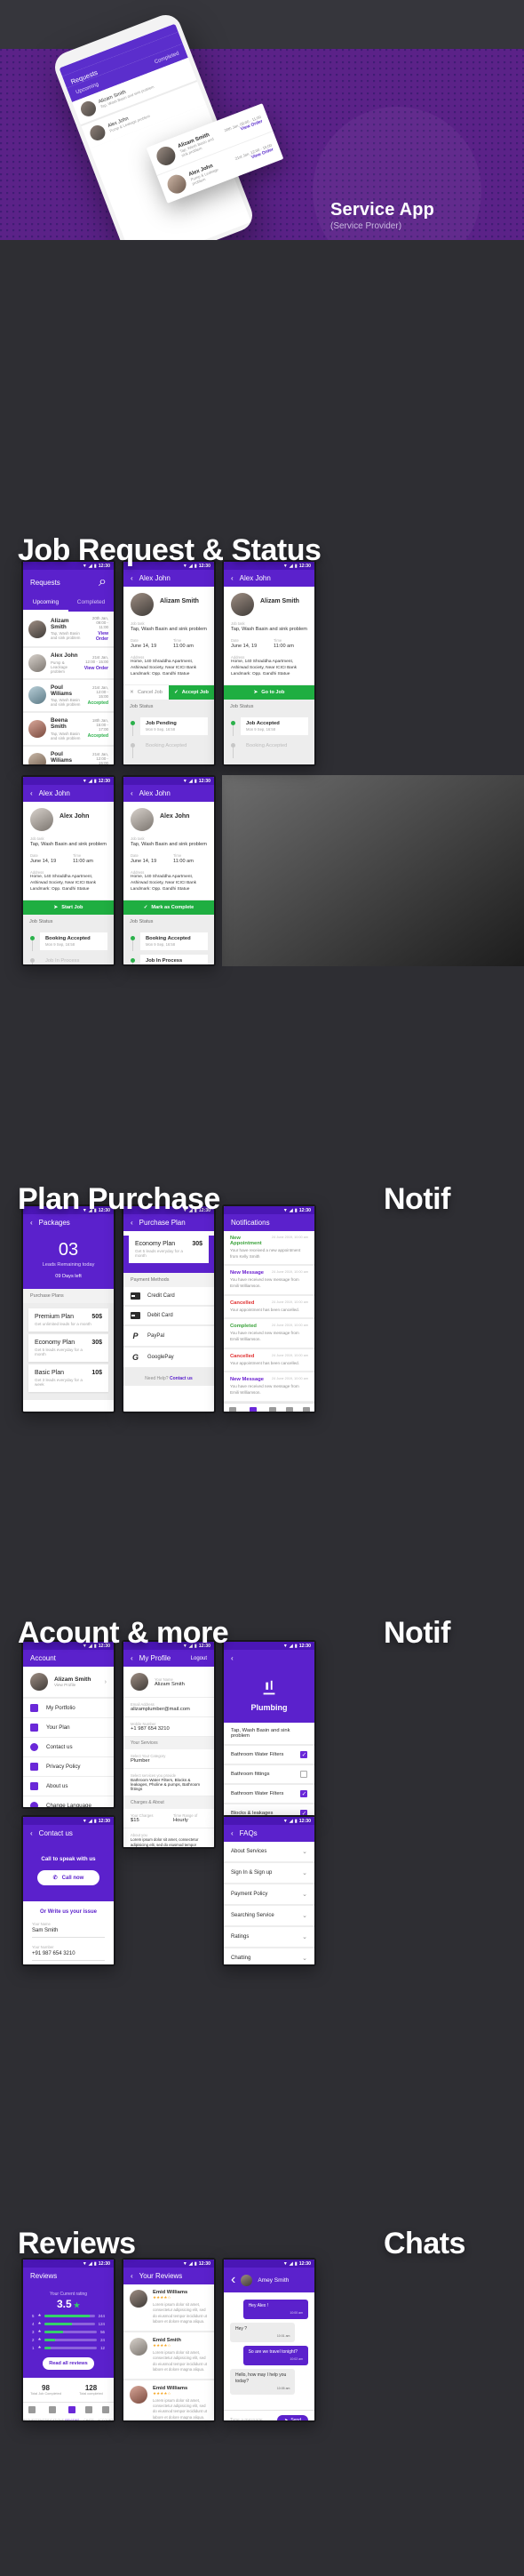  I want to click on mobile-field: Mobile Number +1 987 654 3210, so click(168, 1727).